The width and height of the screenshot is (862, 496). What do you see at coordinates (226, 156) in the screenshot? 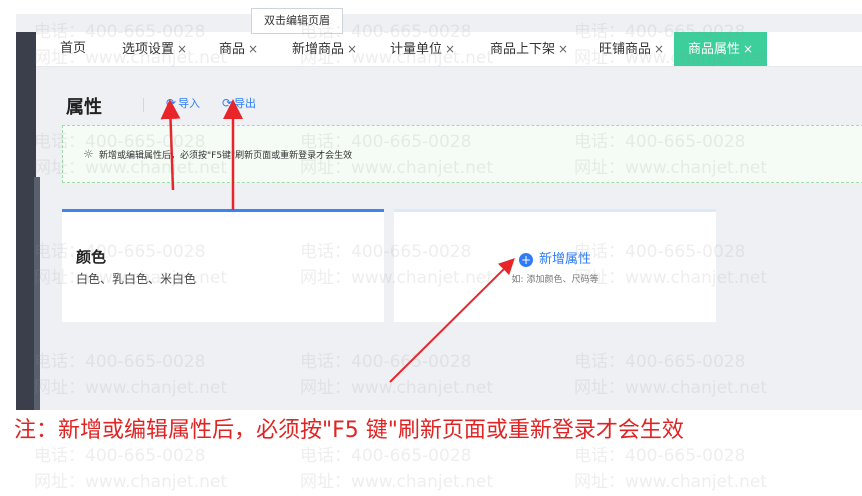
I see `notice-text: 新增或编辑属性后，必须按"F5键"刷新页面或重新登录才会生效` at bounding box center [226, 156].